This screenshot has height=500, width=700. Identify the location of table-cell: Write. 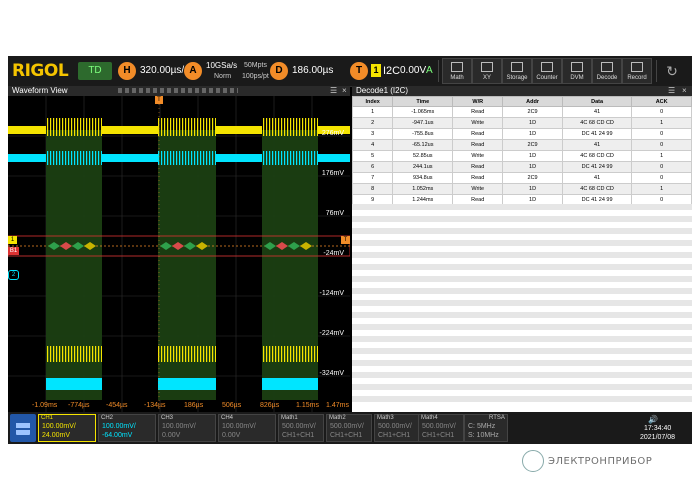
(478, 189).